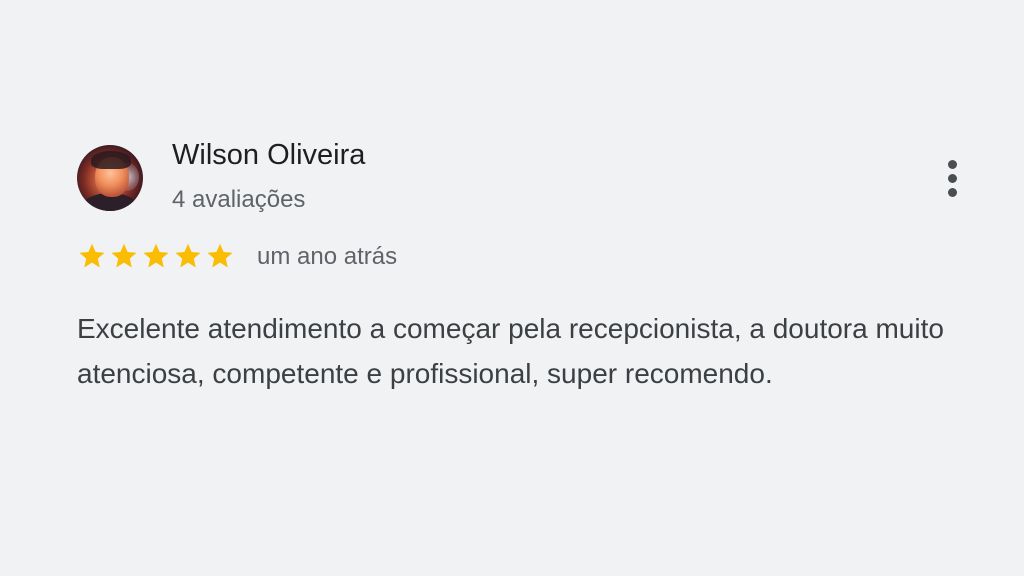 This screenshot has height=576, width=1024. What do you see at coordinates (268, 155) in the screenshot?
I see `author-name: Wilson Oliveira` at bounding box center [268, 155].